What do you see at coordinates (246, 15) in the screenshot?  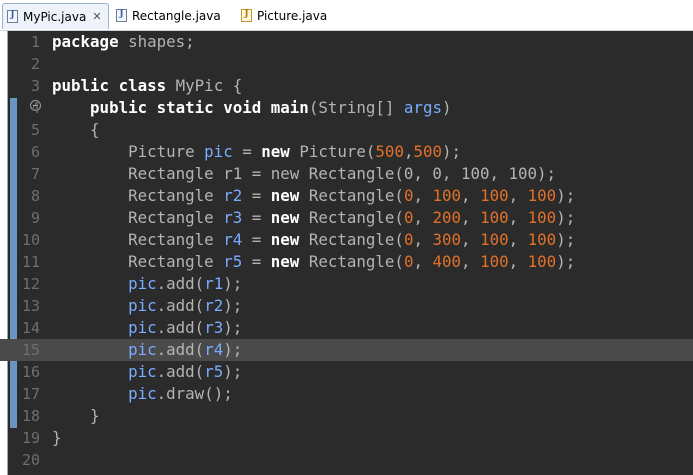 I see `java-file-warning-icon: J` at bounding box center [246, 15].